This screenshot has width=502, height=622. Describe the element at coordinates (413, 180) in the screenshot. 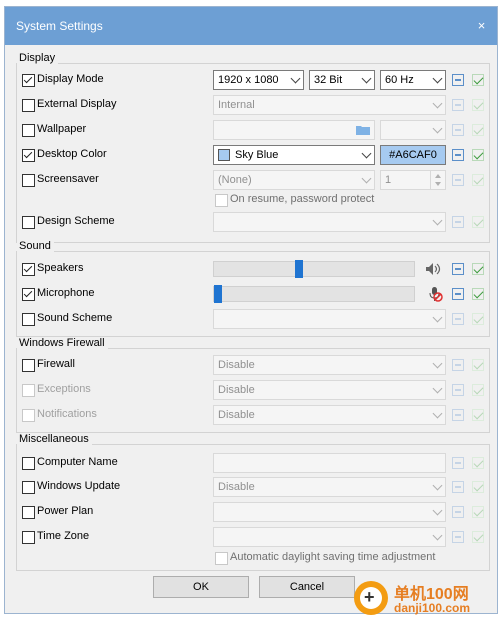

I see `screensaver-minutes-stepper: 1` at that location.